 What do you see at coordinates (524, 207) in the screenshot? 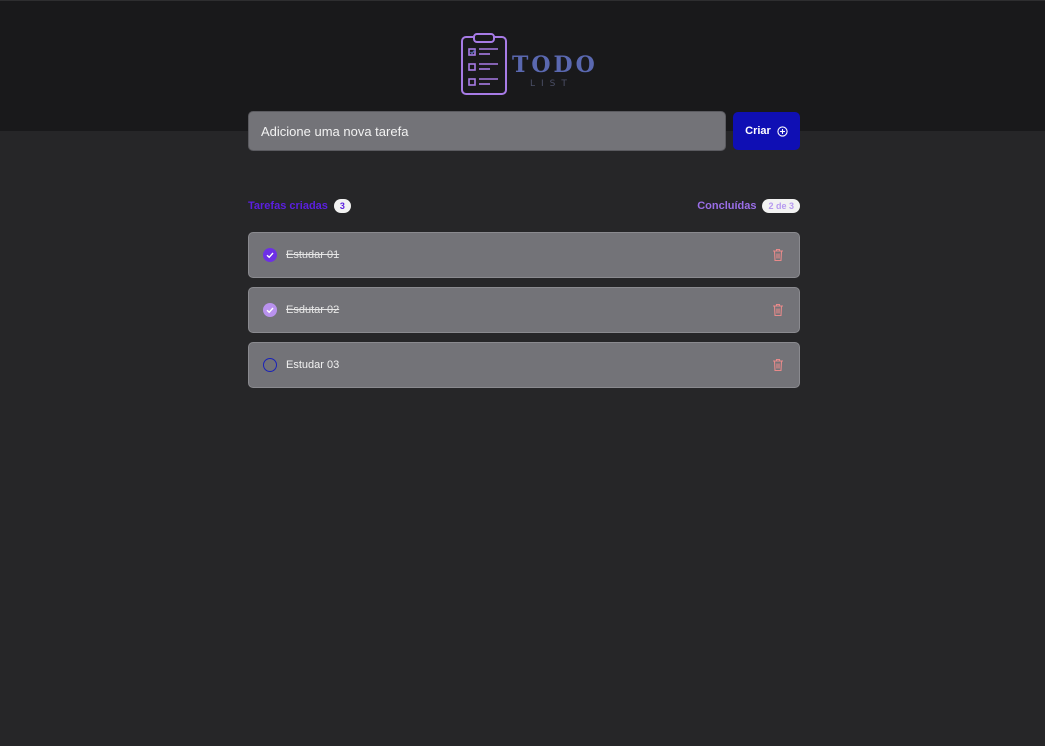
I see `task-counters: Tarefas criadas 3 Concluídas 2 de 3` at bounding box center [524, 207].